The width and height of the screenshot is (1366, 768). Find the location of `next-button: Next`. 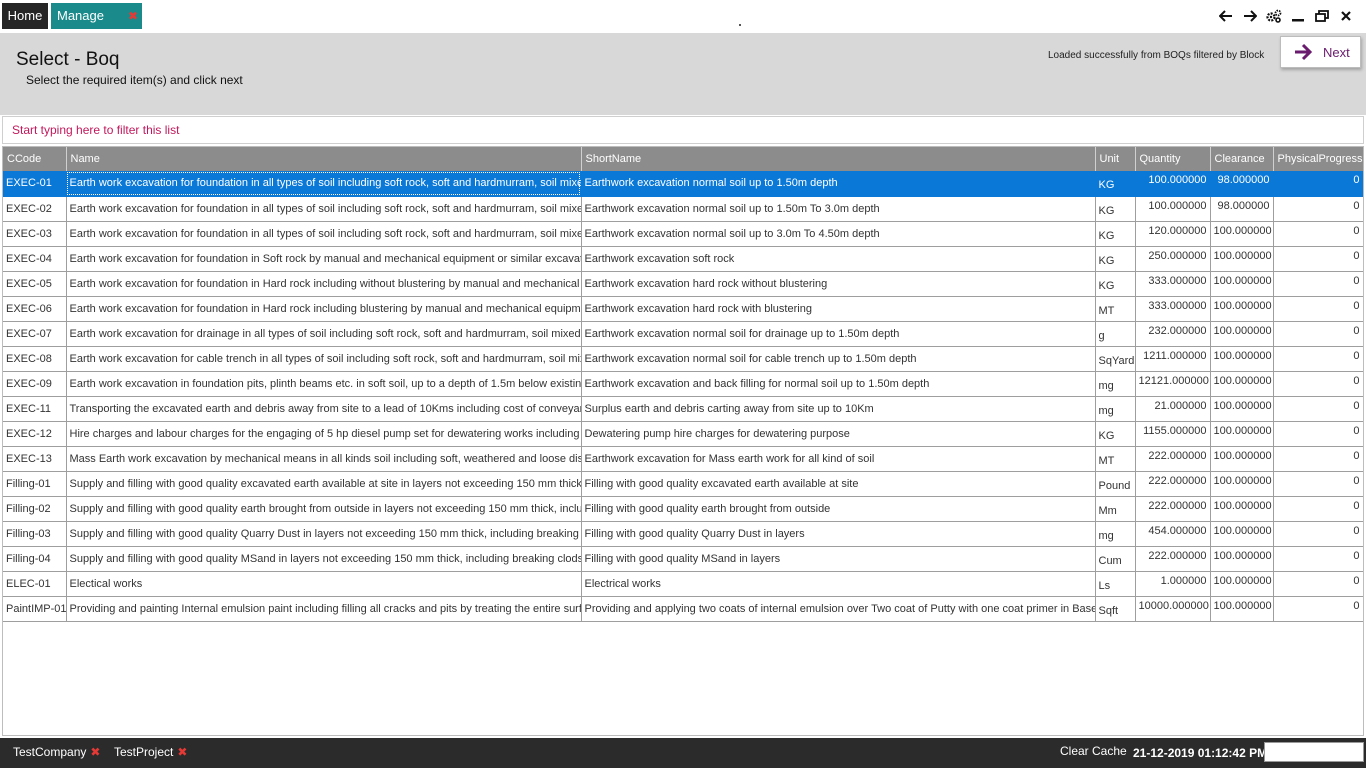

next-button: Next is located at coordinates (1320, 52).